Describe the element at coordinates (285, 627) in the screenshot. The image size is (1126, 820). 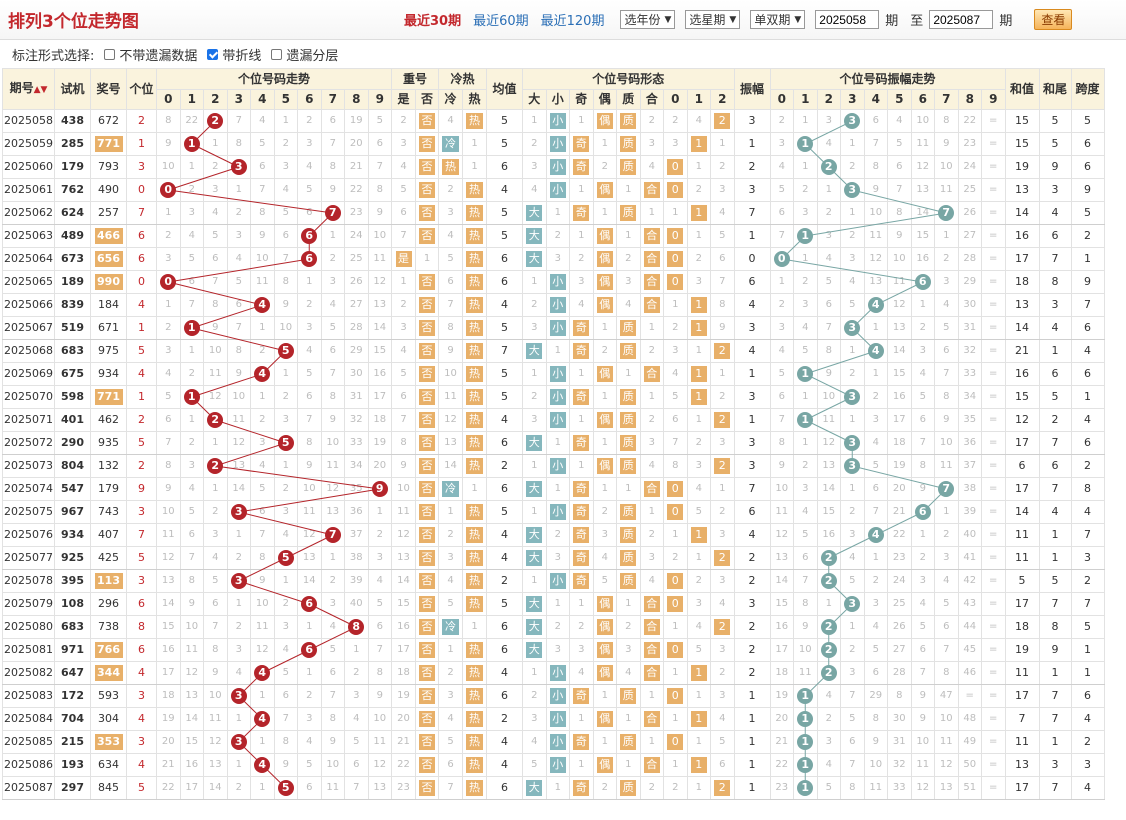
I see `trend-miss-cell: 3` at that location.